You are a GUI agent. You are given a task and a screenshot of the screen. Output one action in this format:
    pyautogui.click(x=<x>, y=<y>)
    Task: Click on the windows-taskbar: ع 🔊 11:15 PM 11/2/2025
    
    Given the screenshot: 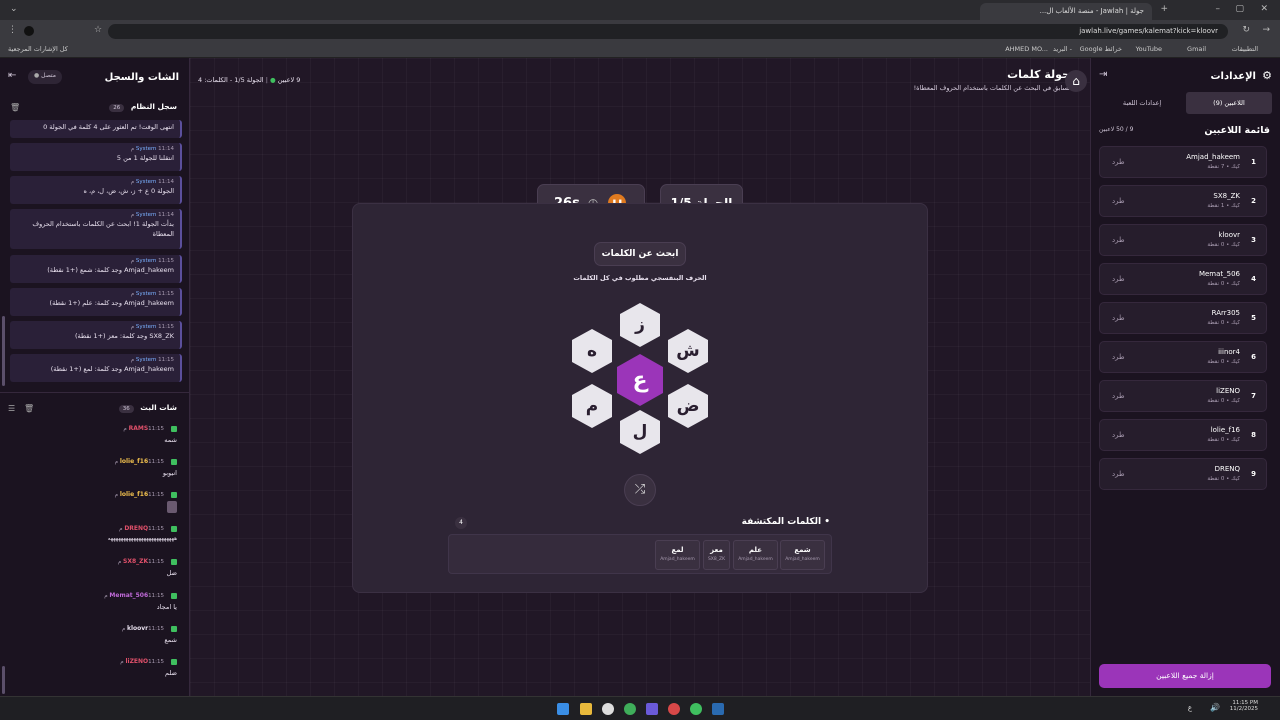 What is the action you would take?
    pyautogui.click(x=640, y=708)
    